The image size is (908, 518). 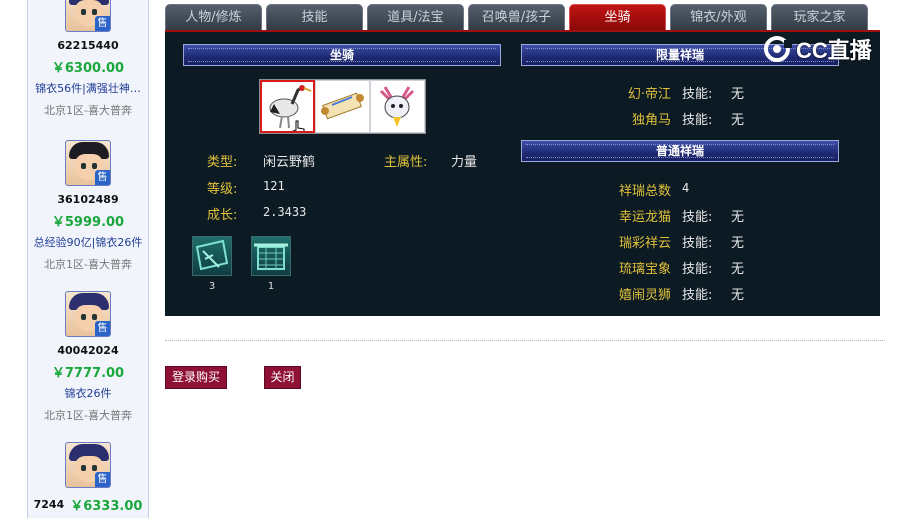 I want to click on main-attr-label: 主属性:, so click(x=406, y=162).